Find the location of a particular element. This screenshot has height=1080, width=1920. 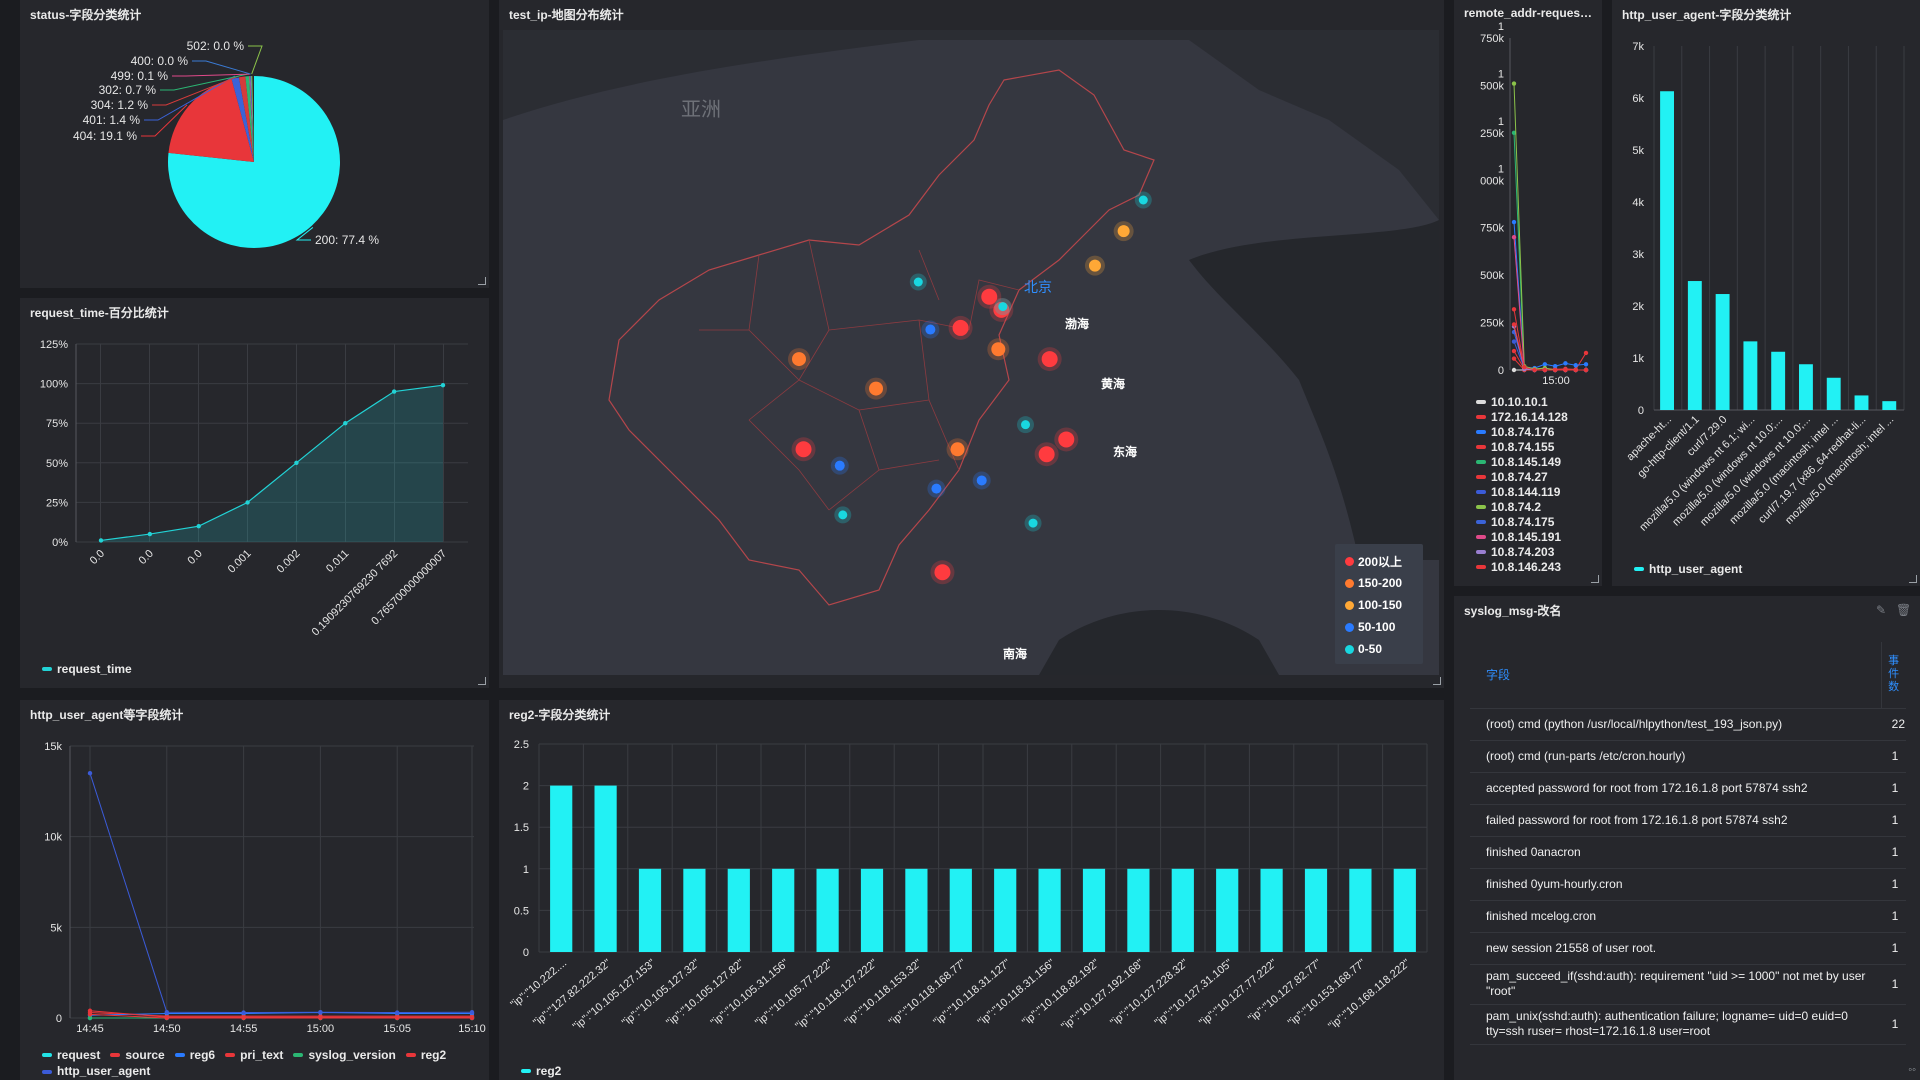

legend-item: 10.8.74.175 is located at coordinates (1522, 521).